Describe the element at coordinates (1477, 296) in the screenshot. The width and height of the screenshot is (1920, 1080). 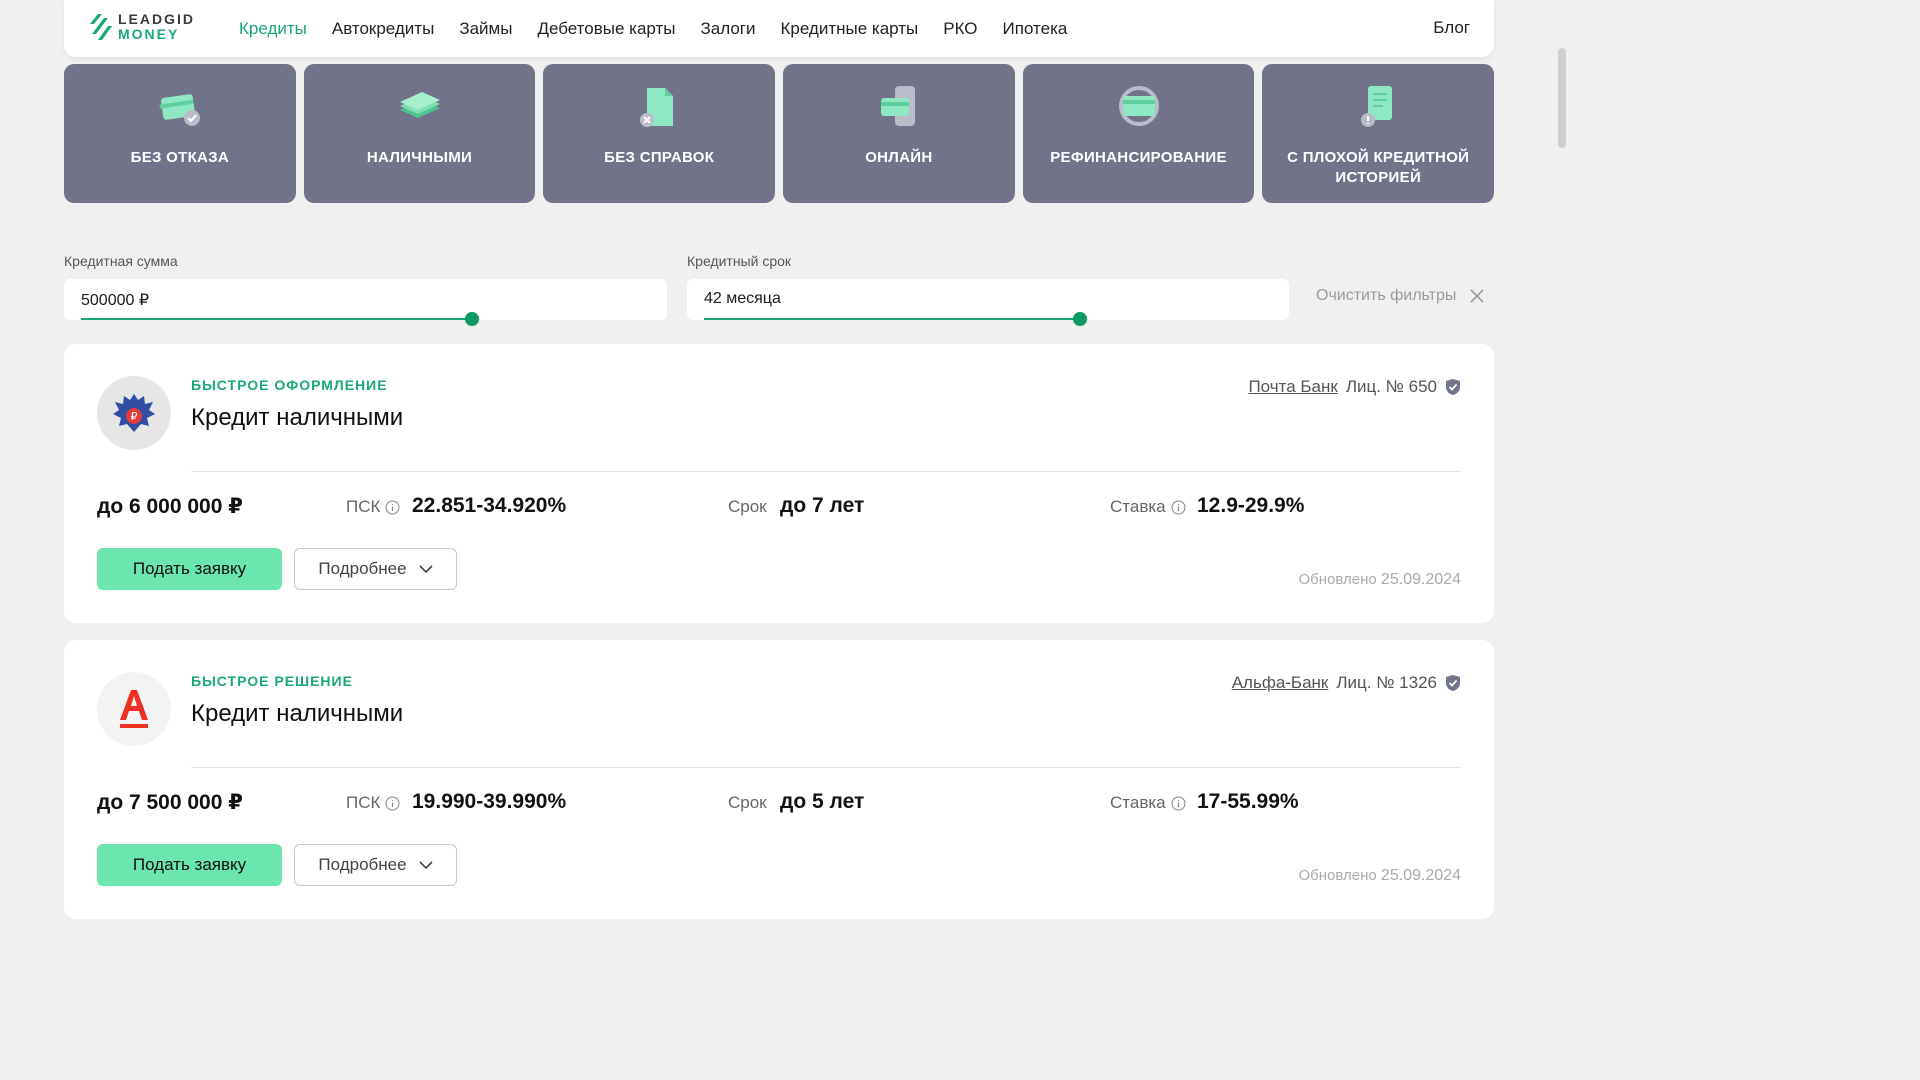
I see `close-icon` at that location.